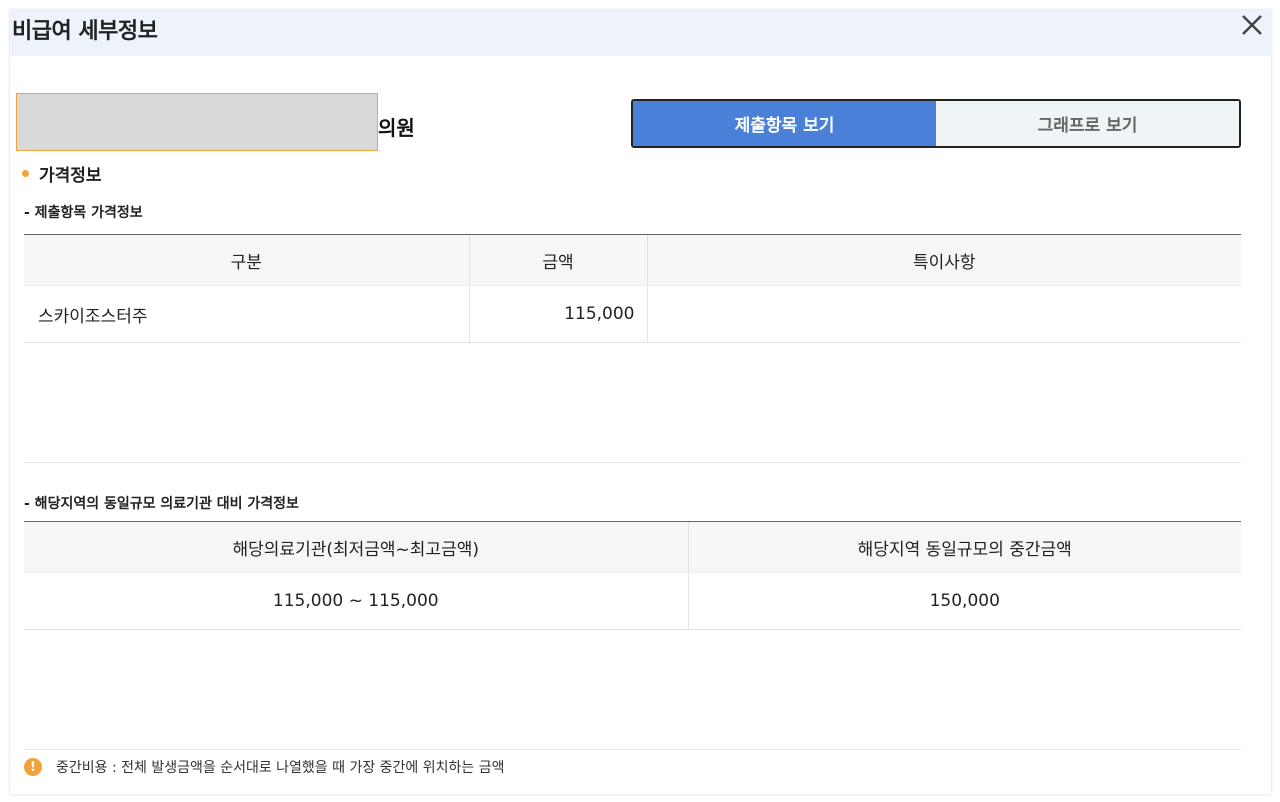 Image resolution: width=1280 pixels, height=802 pixels. What do you see at coordinates (161, 504) in the screenshot?
I see `regional-price-subtitle: - 해당지역의 동일규모 의료기관 대비 가격정보` at bounding box center [161, 504].